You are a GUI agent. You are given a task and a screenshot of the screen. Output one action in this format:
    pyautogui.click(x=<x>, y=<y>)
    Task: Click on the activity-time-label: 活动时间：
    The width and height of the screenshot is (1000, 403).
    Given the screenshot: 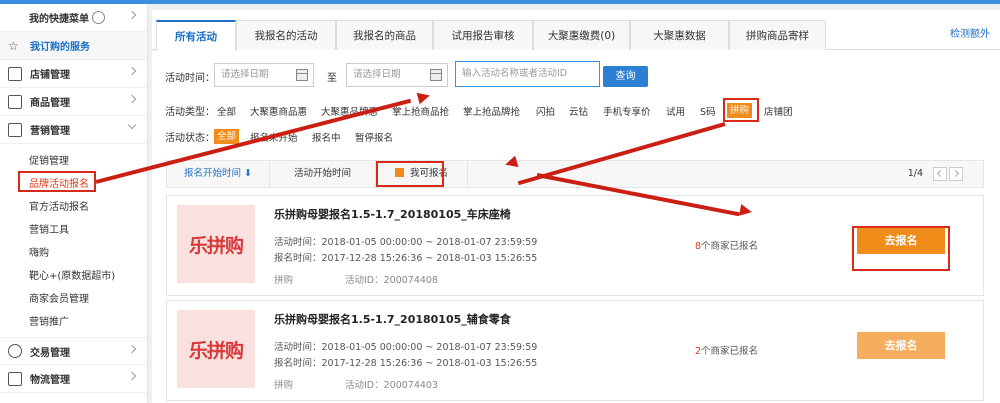 What is the action you would take?
    pyautogui.click(x=190, y=78)
    